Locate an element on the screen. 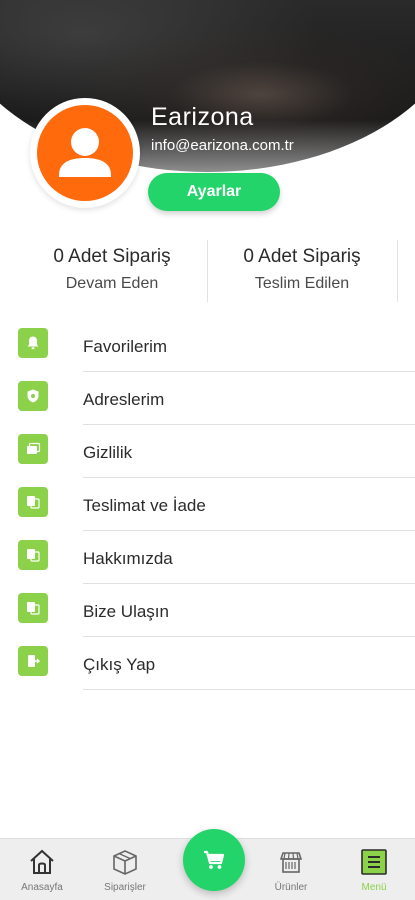  nav-menu: Menü is located at coordinates (374, 869).